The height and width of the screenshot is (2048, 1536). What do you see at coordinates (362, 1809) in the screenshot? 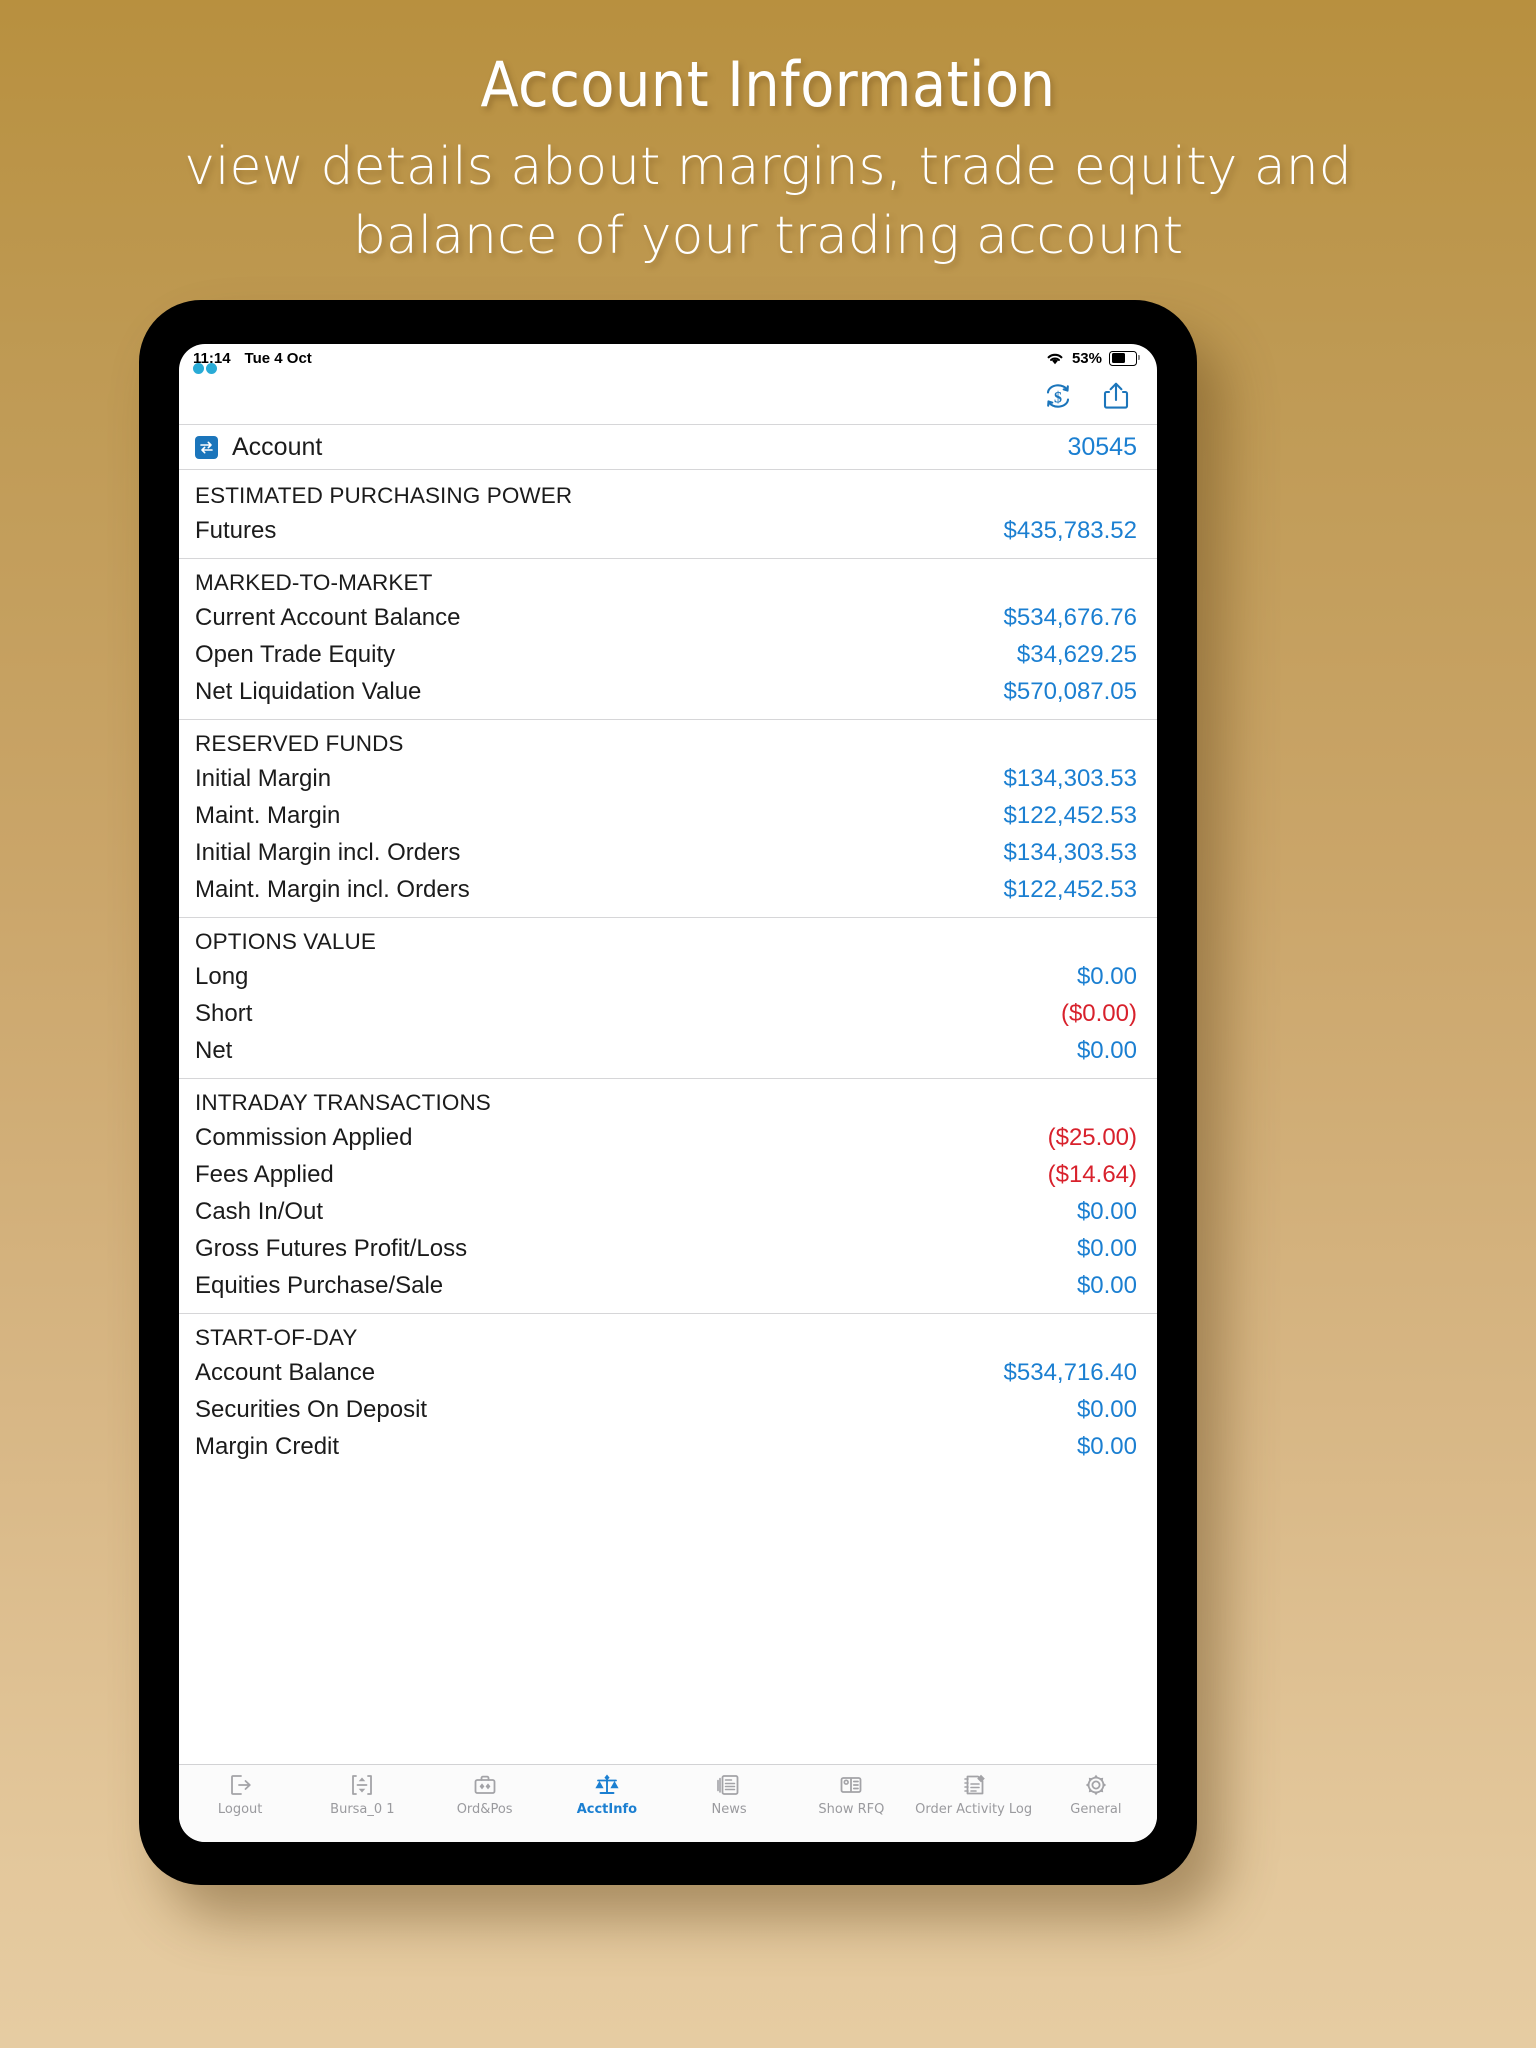
I see `tab-label: Bursa_0 1` at bounding box center [362, 1809].